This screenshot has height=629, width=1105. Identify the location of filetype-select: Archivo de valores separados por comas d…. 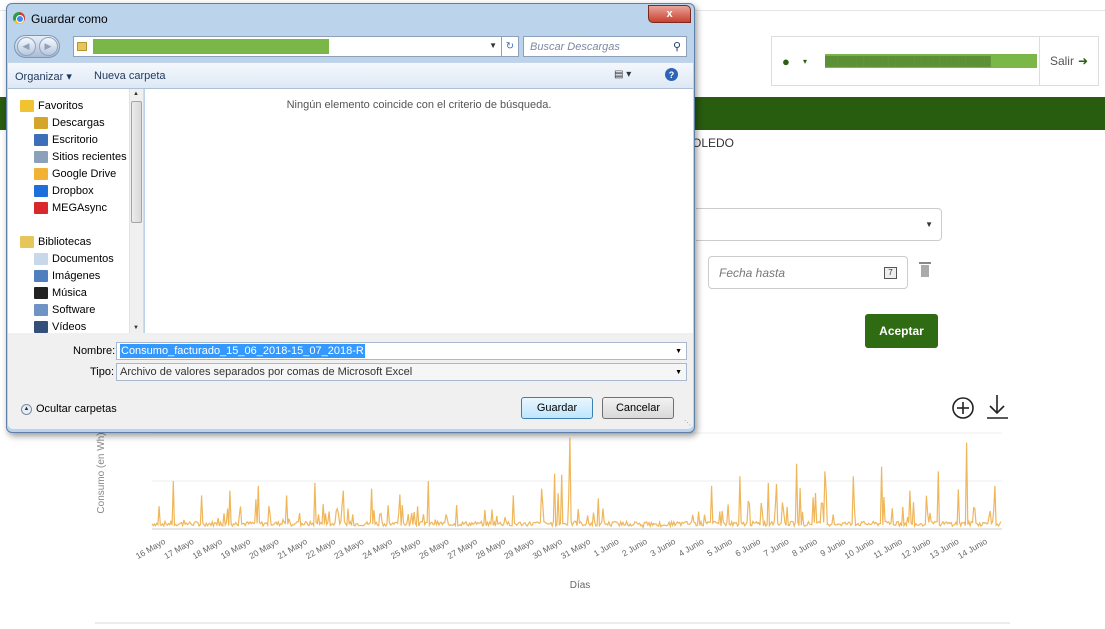
(401, 372).